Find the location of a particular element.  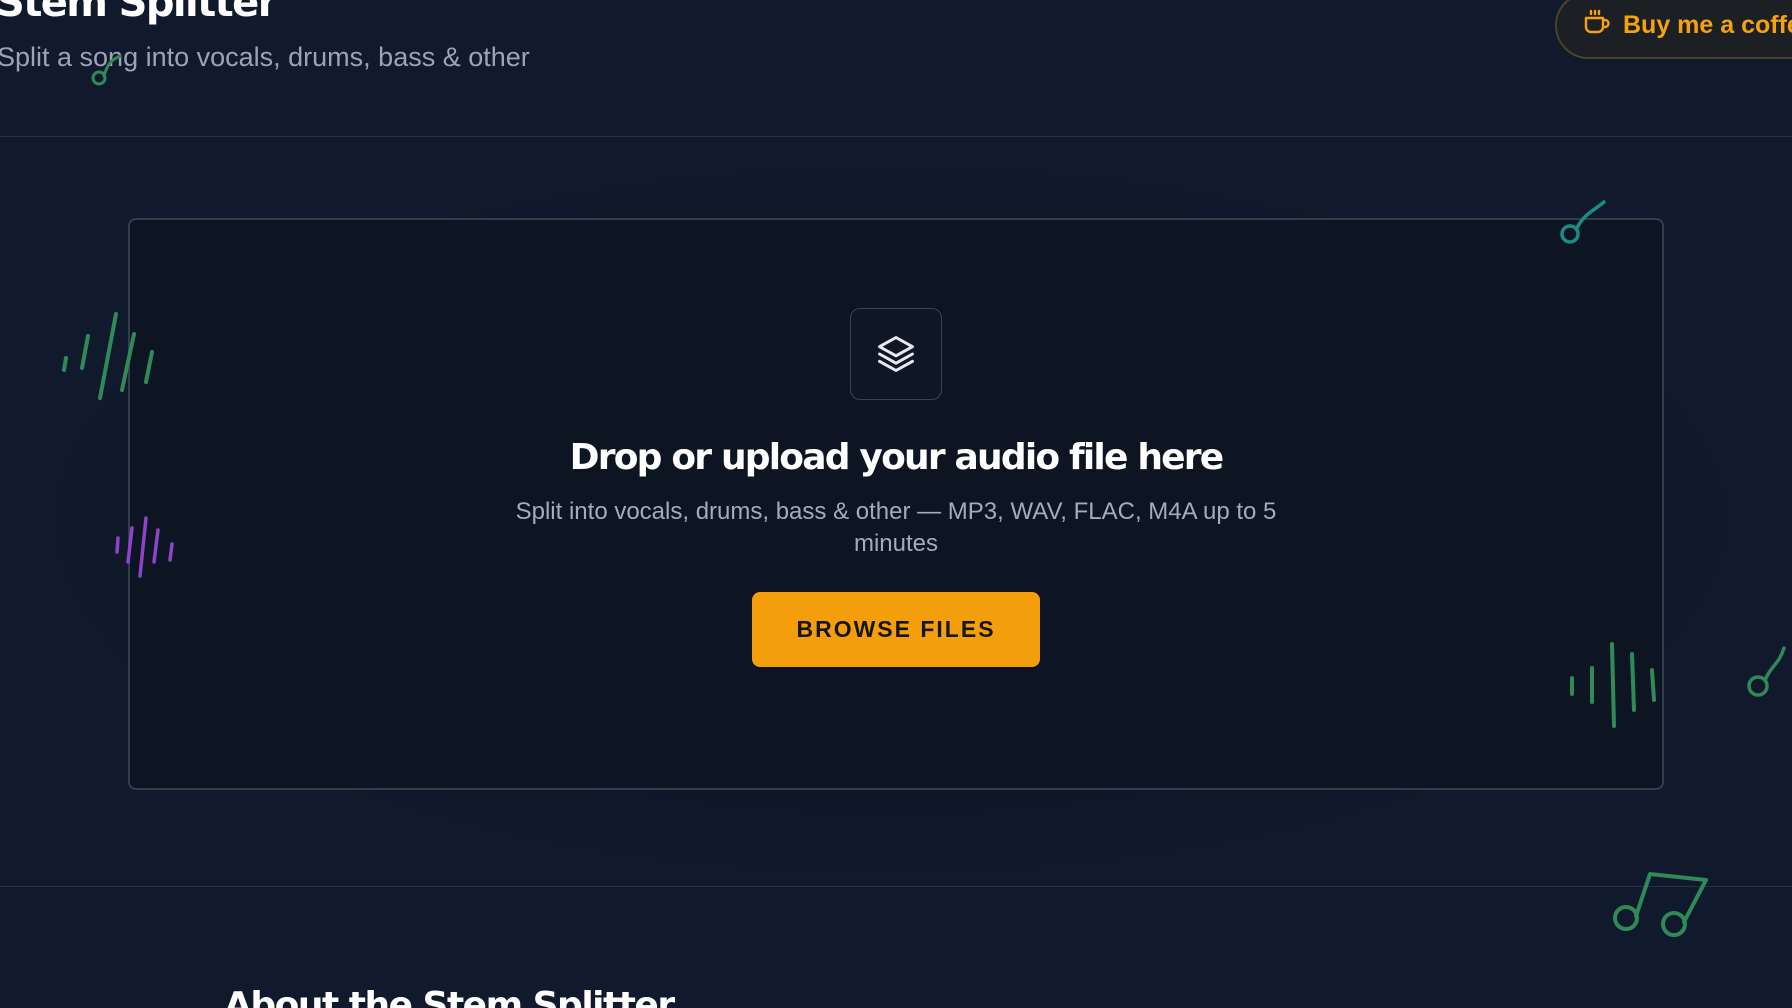

buy-coffee-button: Buy me a coffee is located at coordinates (1673, 29).